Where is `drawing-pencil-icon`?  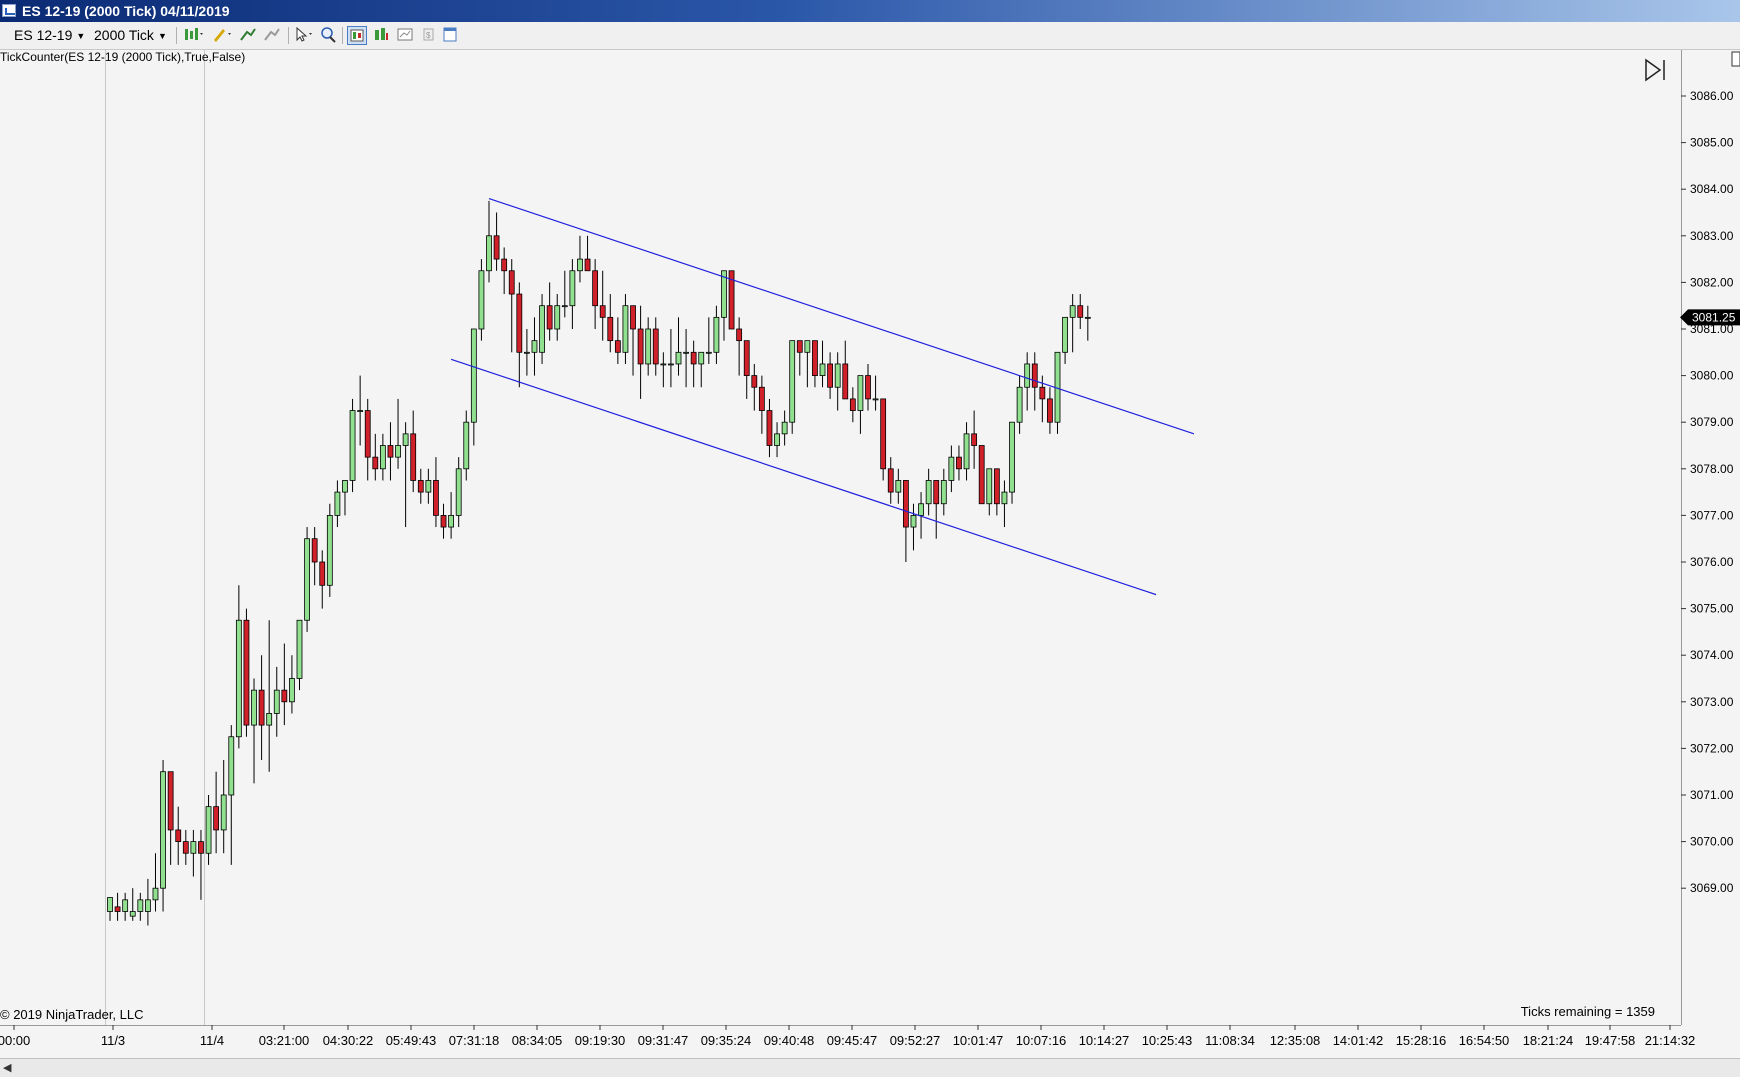 drawing-pencil-icon is located at coordinates (222, 35).